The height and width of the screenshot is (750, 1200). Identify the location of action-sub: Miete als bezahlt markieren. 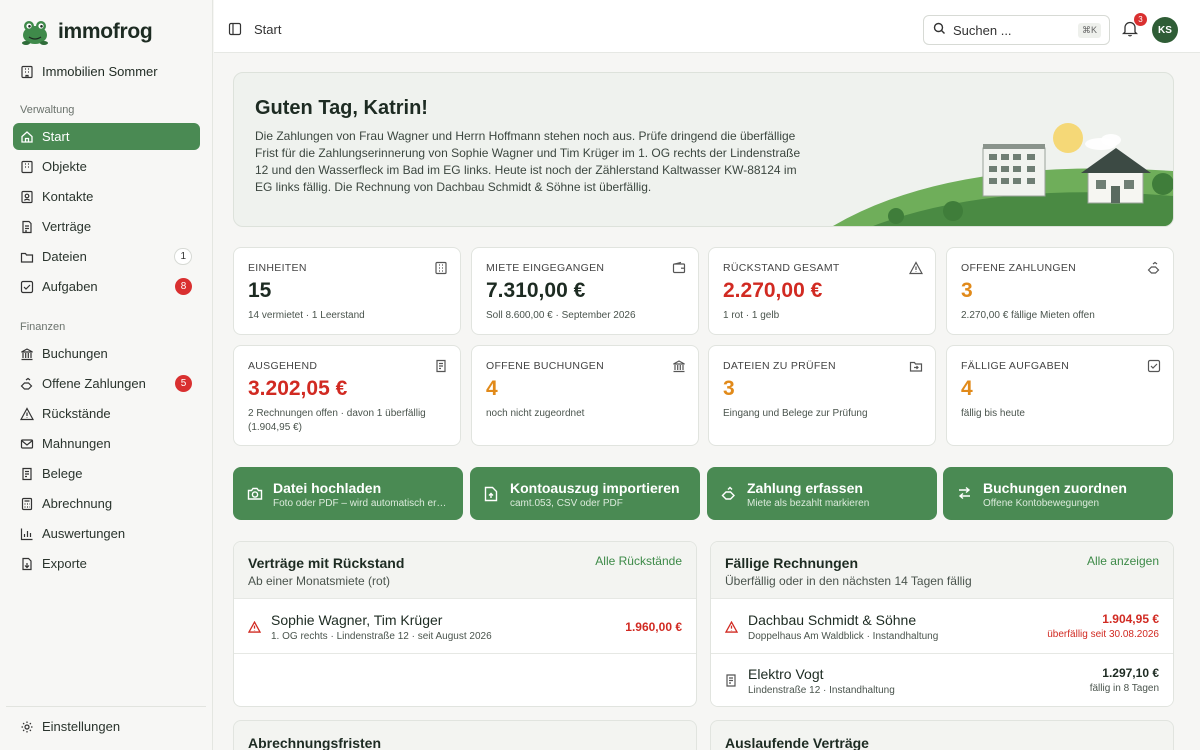
(808, 503).